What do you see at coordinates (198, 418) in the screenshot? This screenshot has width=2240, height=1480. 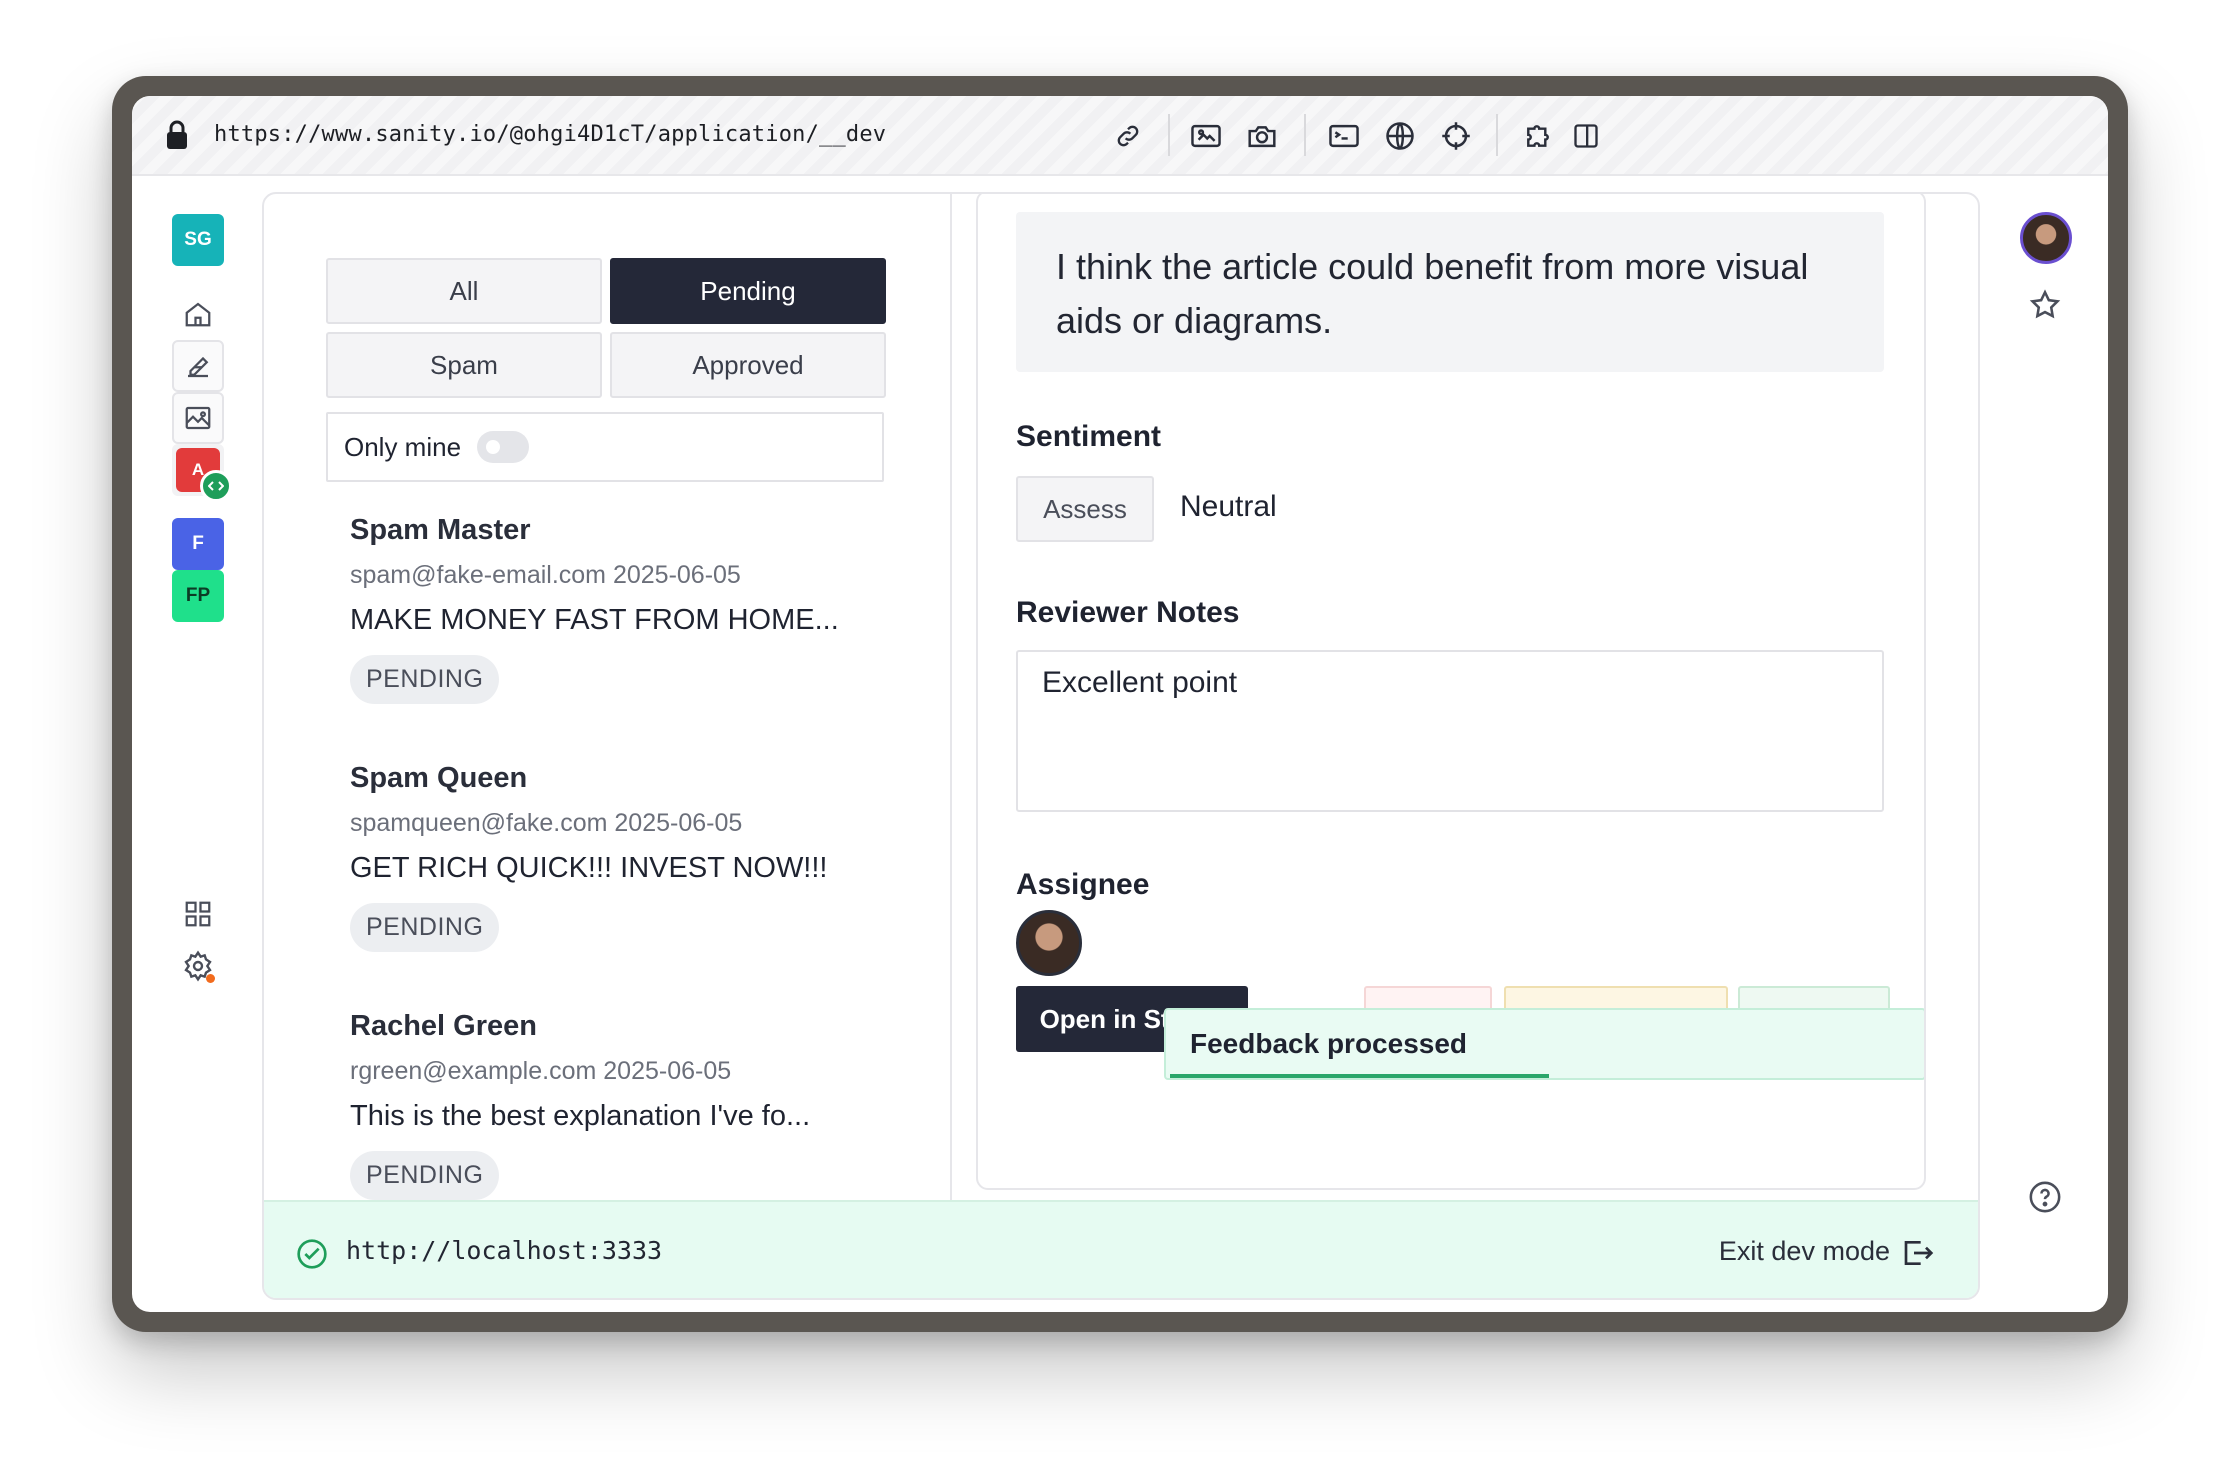 I see `image-icon` at bounding box center [198, 418].